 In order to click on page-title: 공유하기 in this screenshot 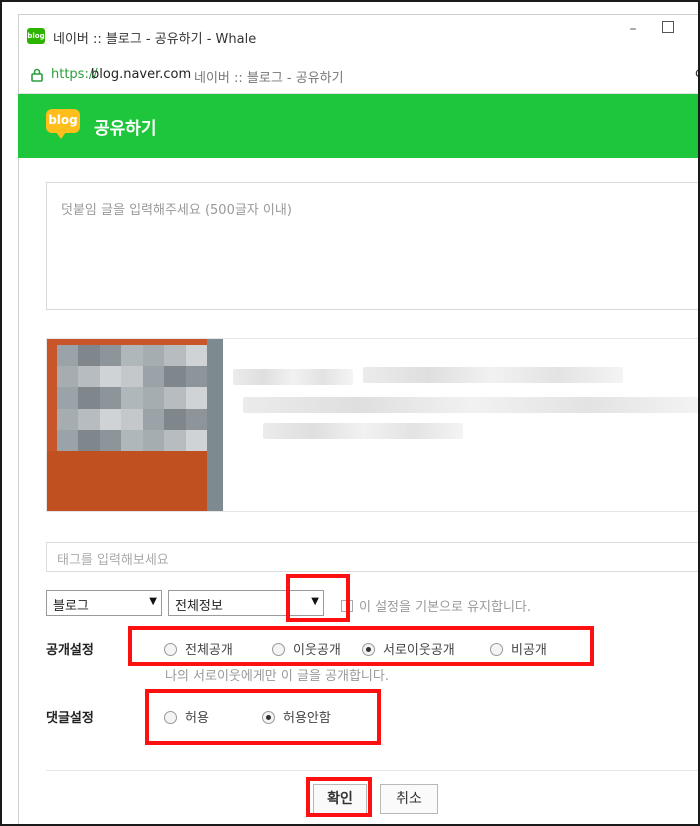, I will do `click(125, 129)`.